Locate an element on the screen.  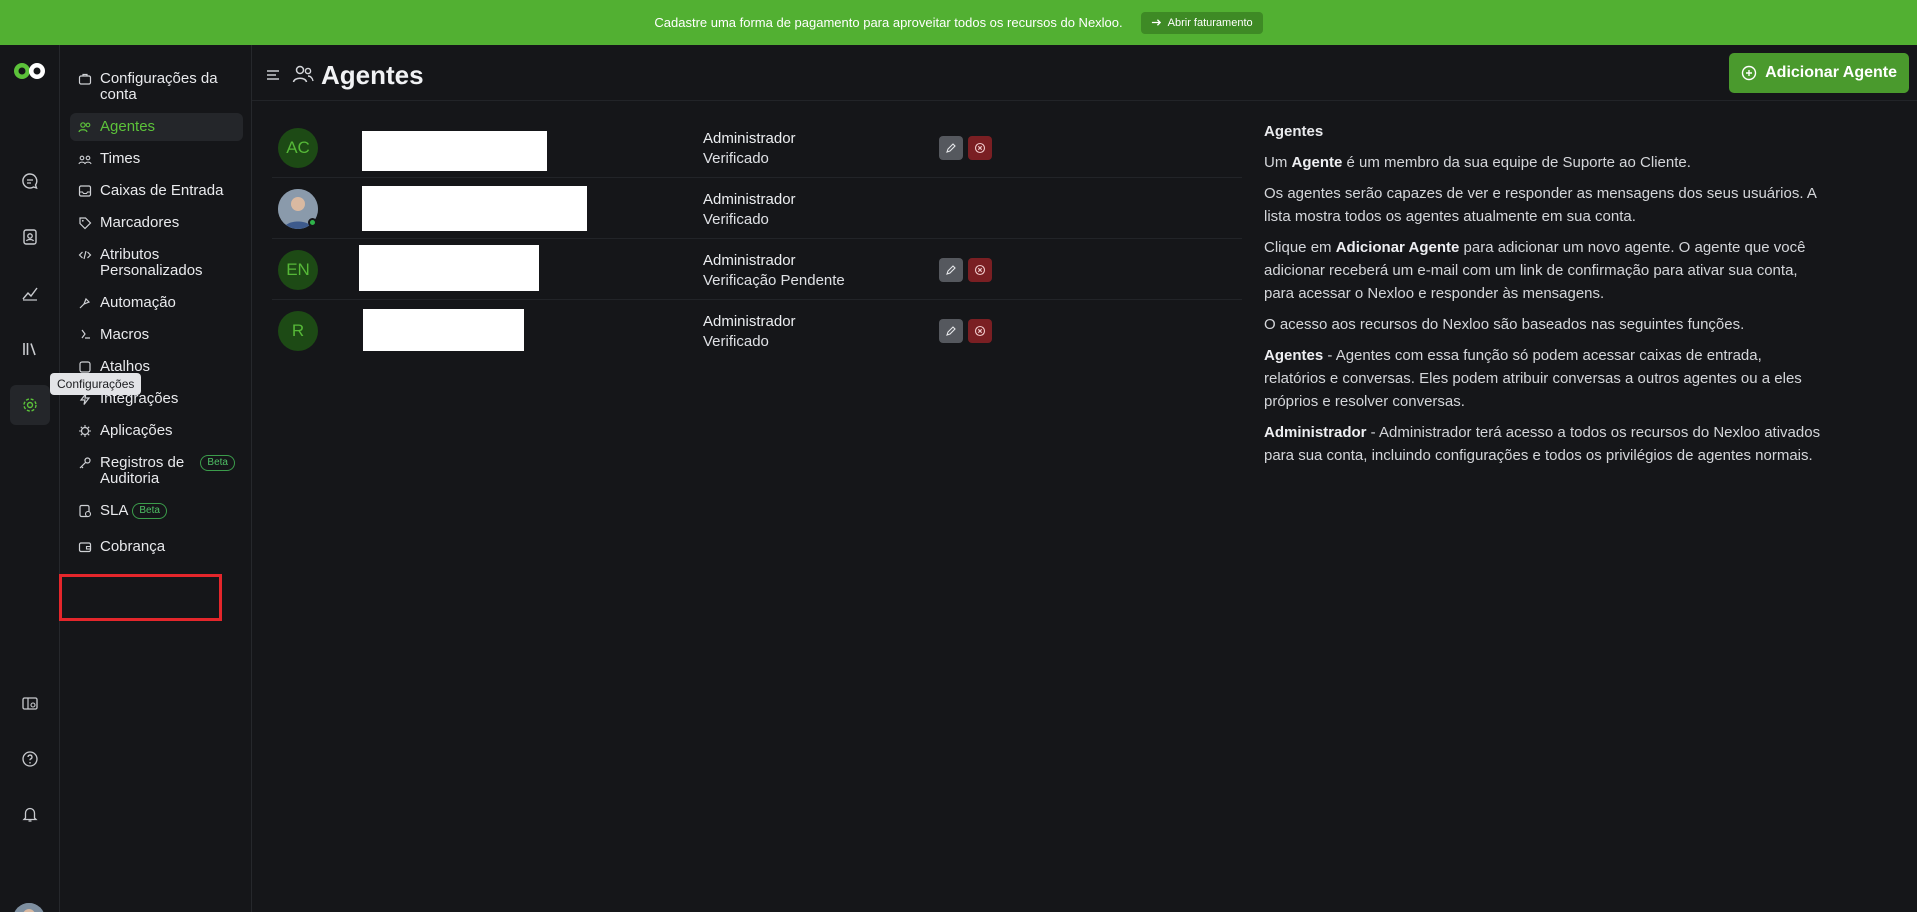
sidebar-item-label: Marcadores is located at coordinates (140, 222).